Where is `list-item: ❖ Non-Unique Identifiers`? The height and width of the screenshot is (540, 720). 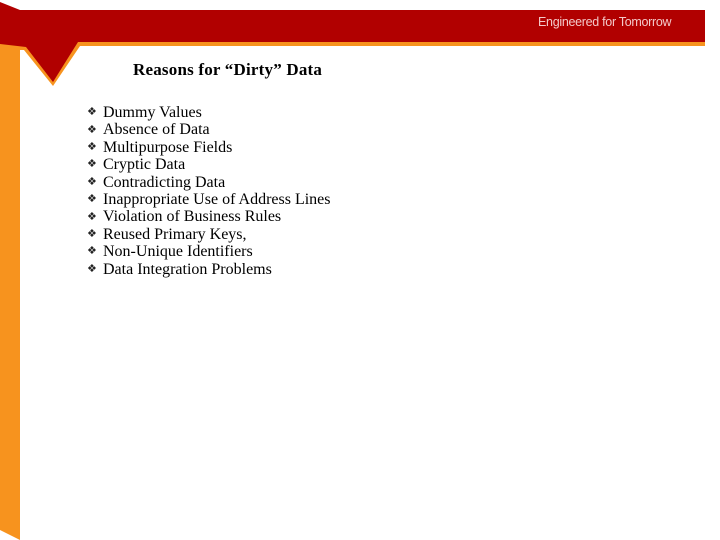 list-item: ❖ Non-Unique Identifiers is located at coordinates (209, 251).